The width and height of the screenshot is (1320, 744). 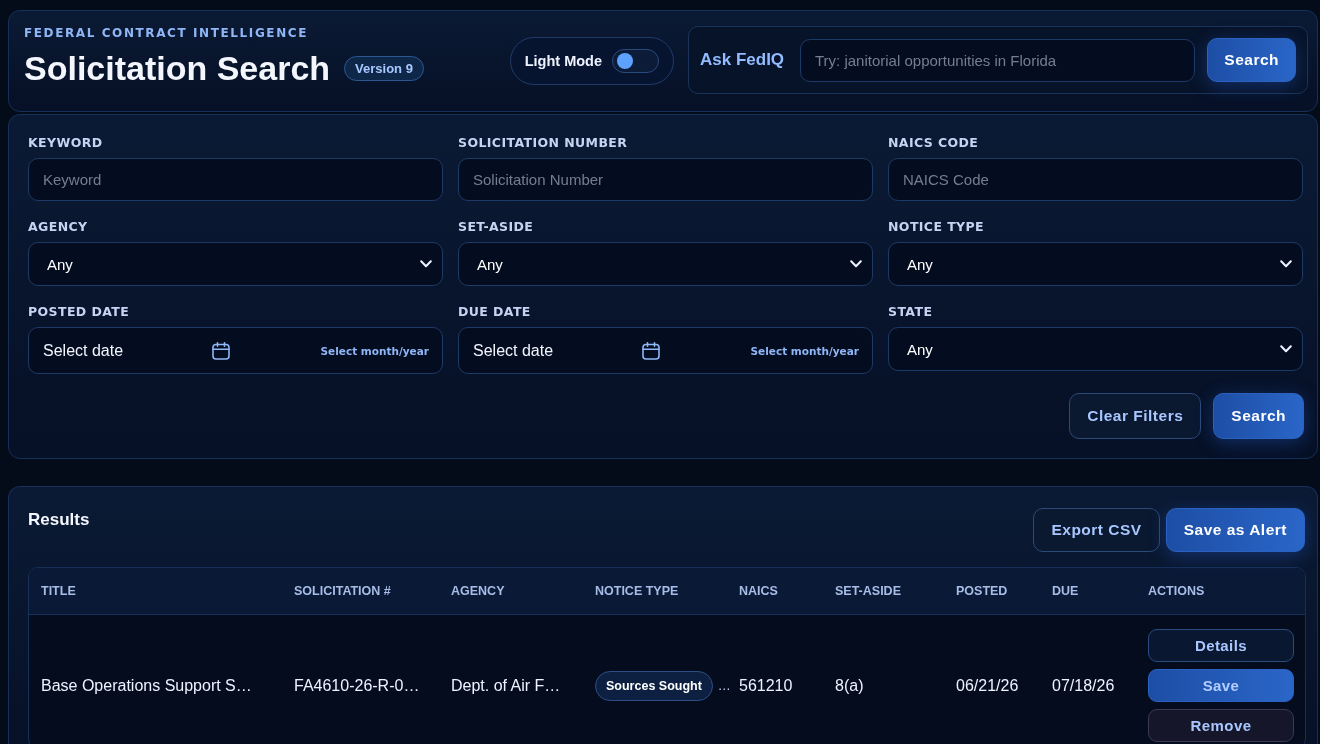 I want to click on toggle-switch, so click(x=635, y=61).